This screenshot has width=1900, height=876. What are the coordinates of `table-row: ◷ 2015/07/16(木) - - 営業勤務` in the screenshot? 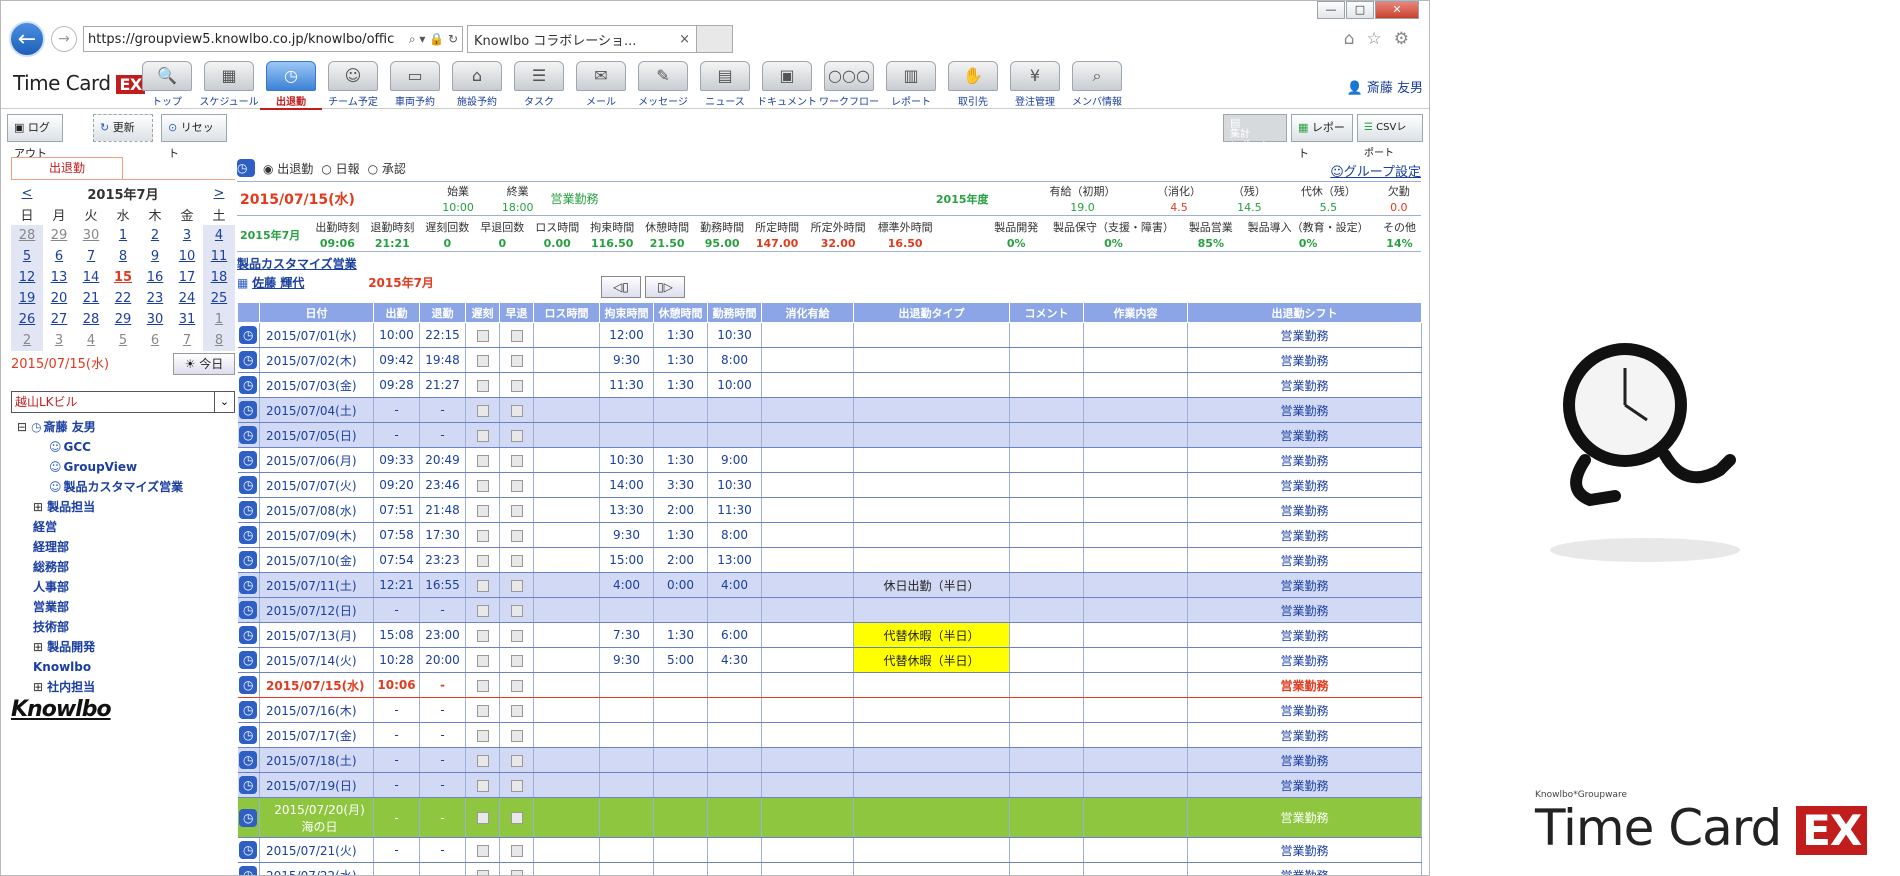 It's located at (829, 710).